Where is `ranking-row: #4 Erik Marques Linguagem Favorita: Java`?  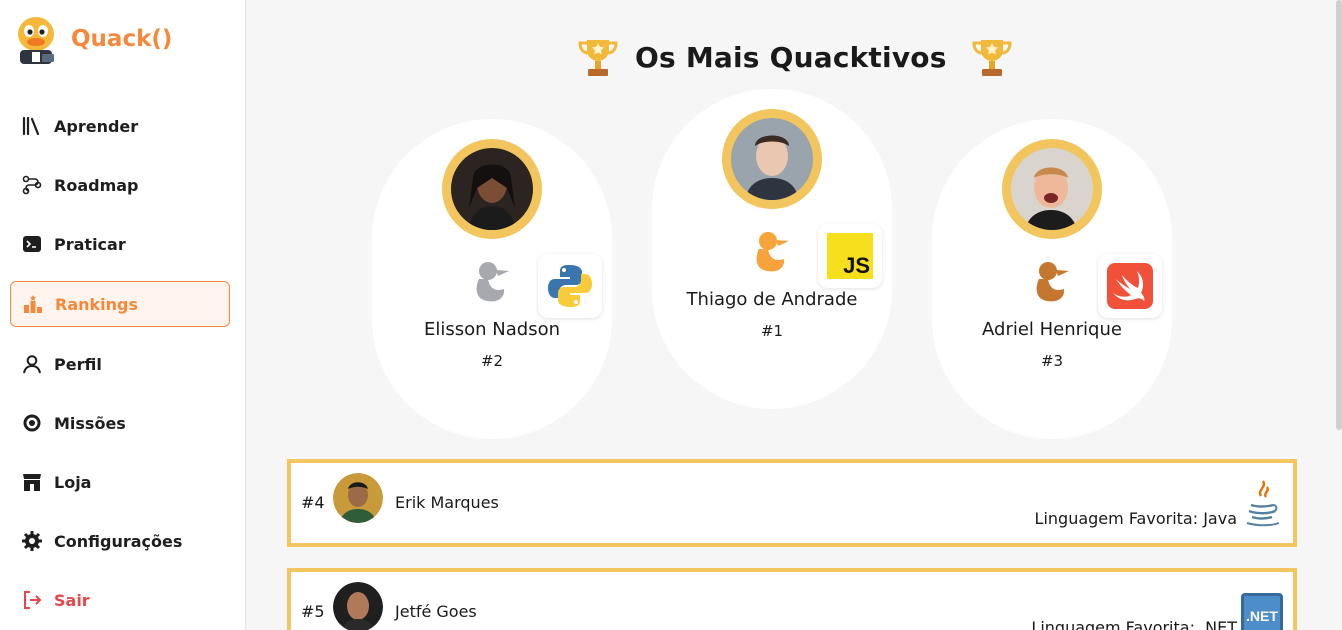 ranking-row: #4 Erik Marques Linguagem Favorita: Java is located at coordinates (792, 503).